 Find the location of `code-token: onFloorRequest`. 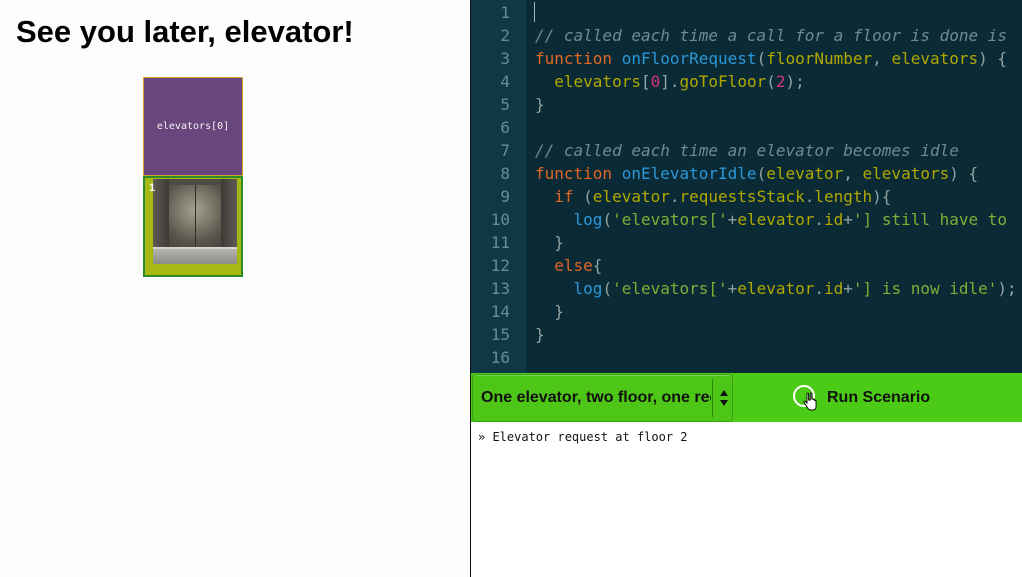

code-token: onFloorRequest is located at coordinates (689, 58).